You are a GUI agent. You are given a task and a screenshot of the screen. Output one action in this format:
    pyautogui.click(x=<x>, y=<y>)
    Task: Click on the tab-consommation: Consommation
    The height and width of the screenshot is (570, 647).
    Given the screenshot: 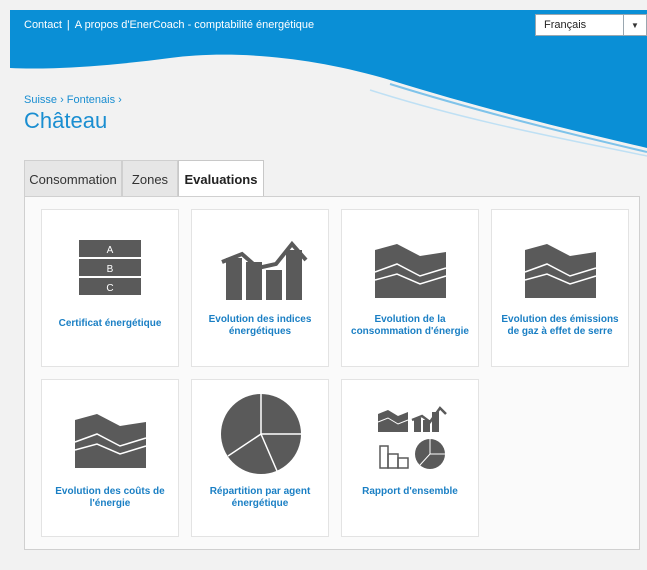 What is the action you would take?
    pyautogui.click(x=73, y=178)
    